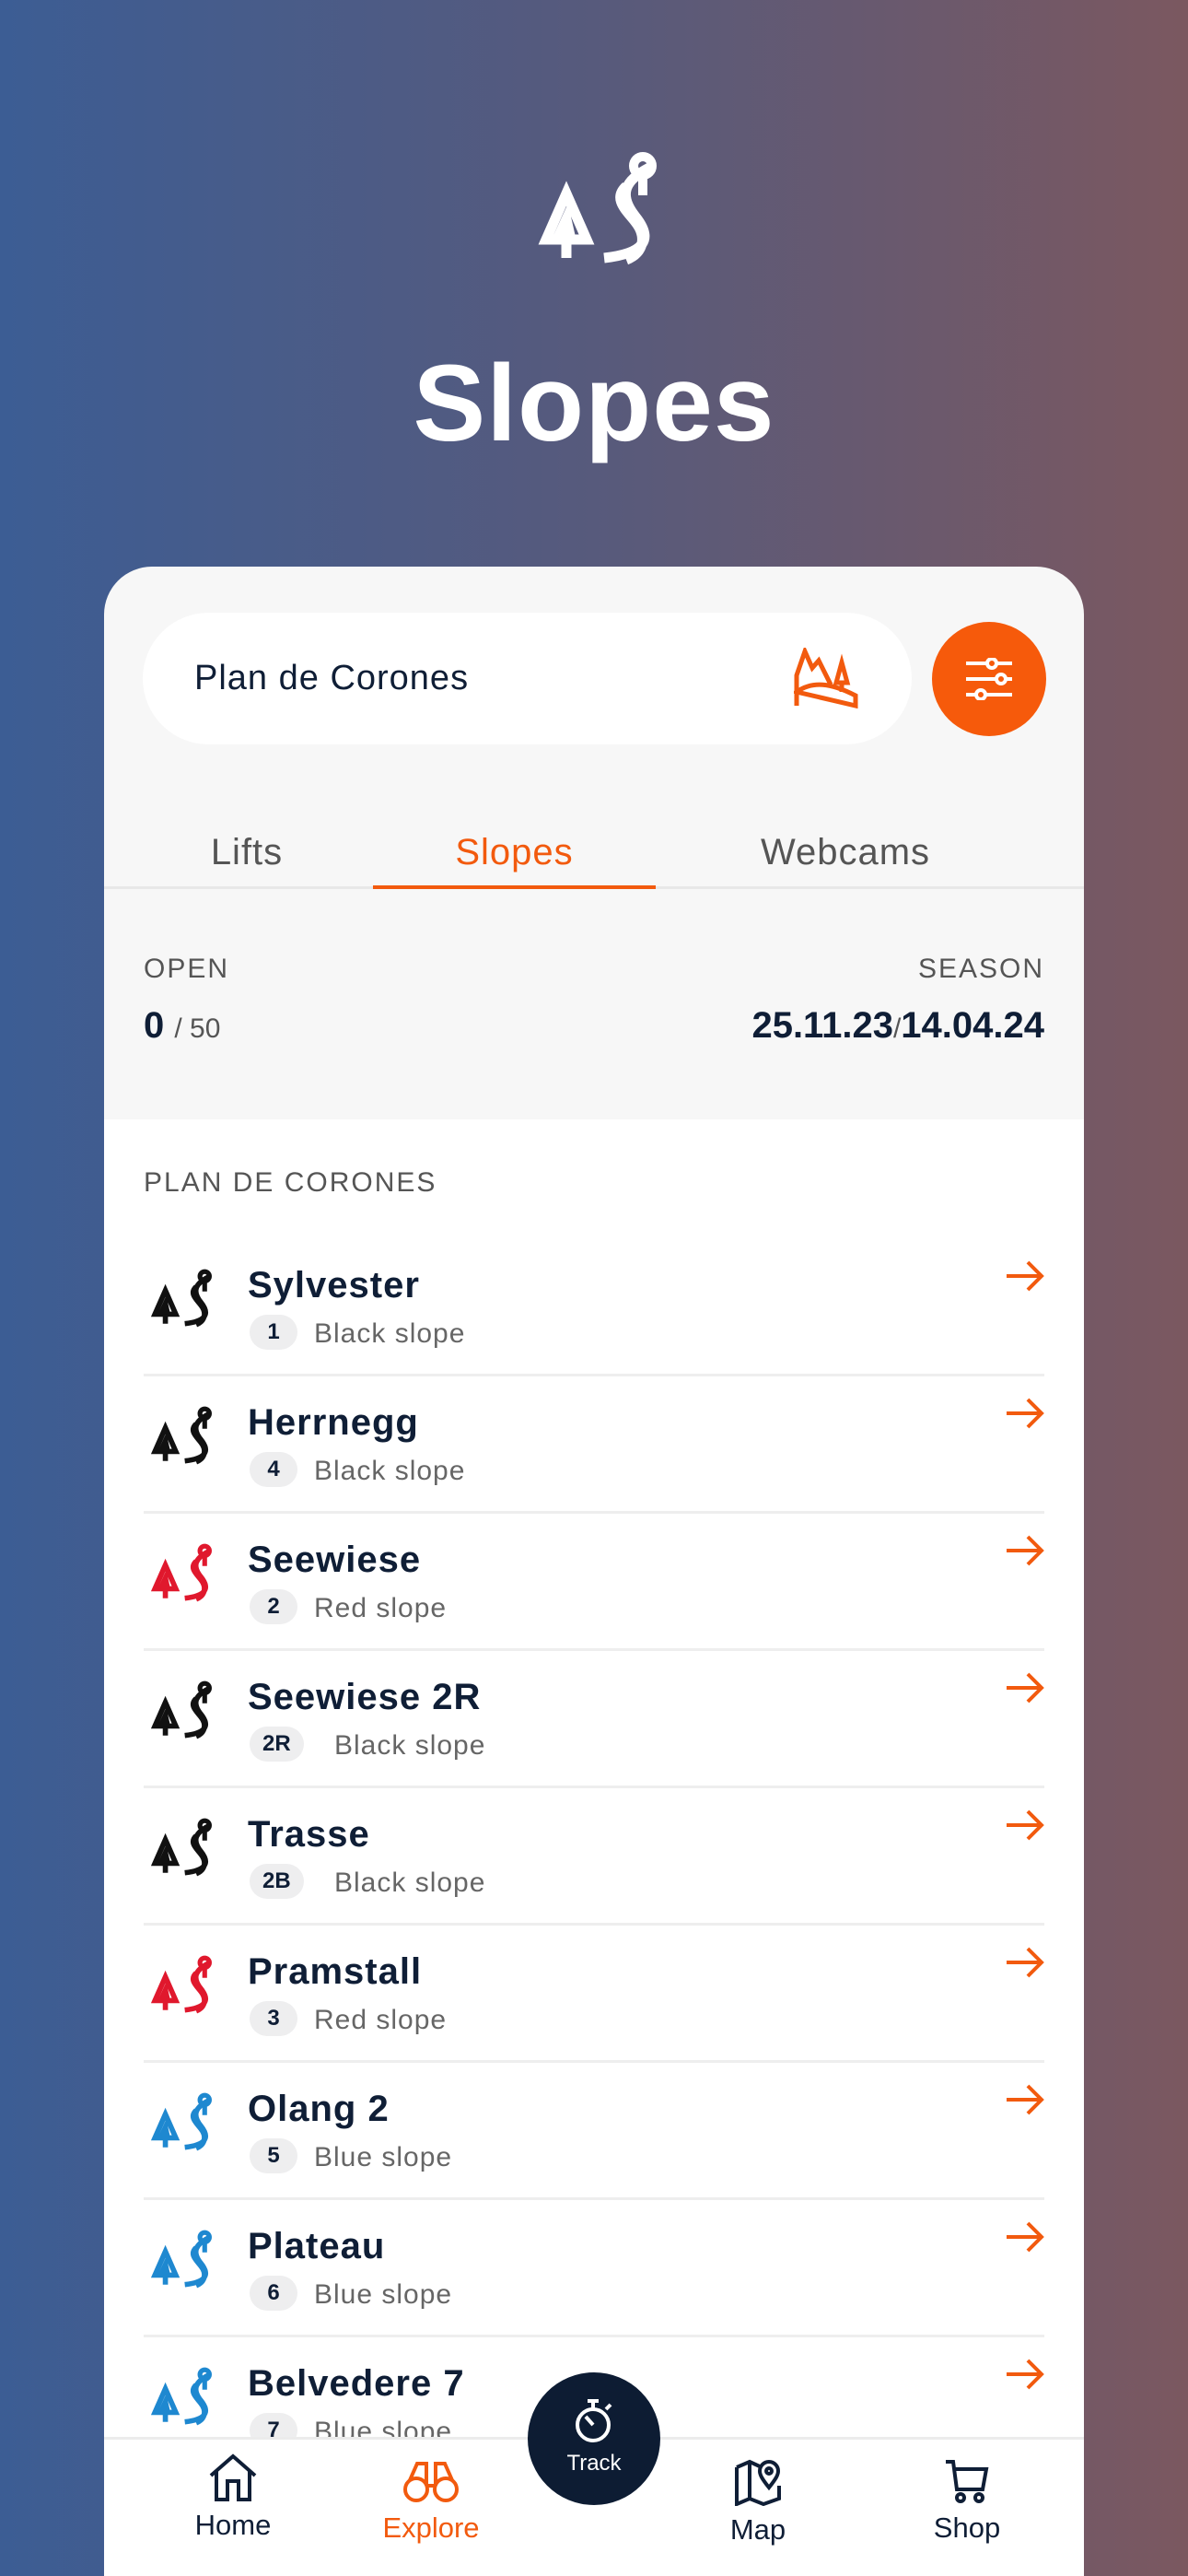 Image resolution: width=1188 pixels, height=2576 pixels. Describe the element at coordinates (154, 1025) in the screenshot. I see `open-count: 0` at that location.